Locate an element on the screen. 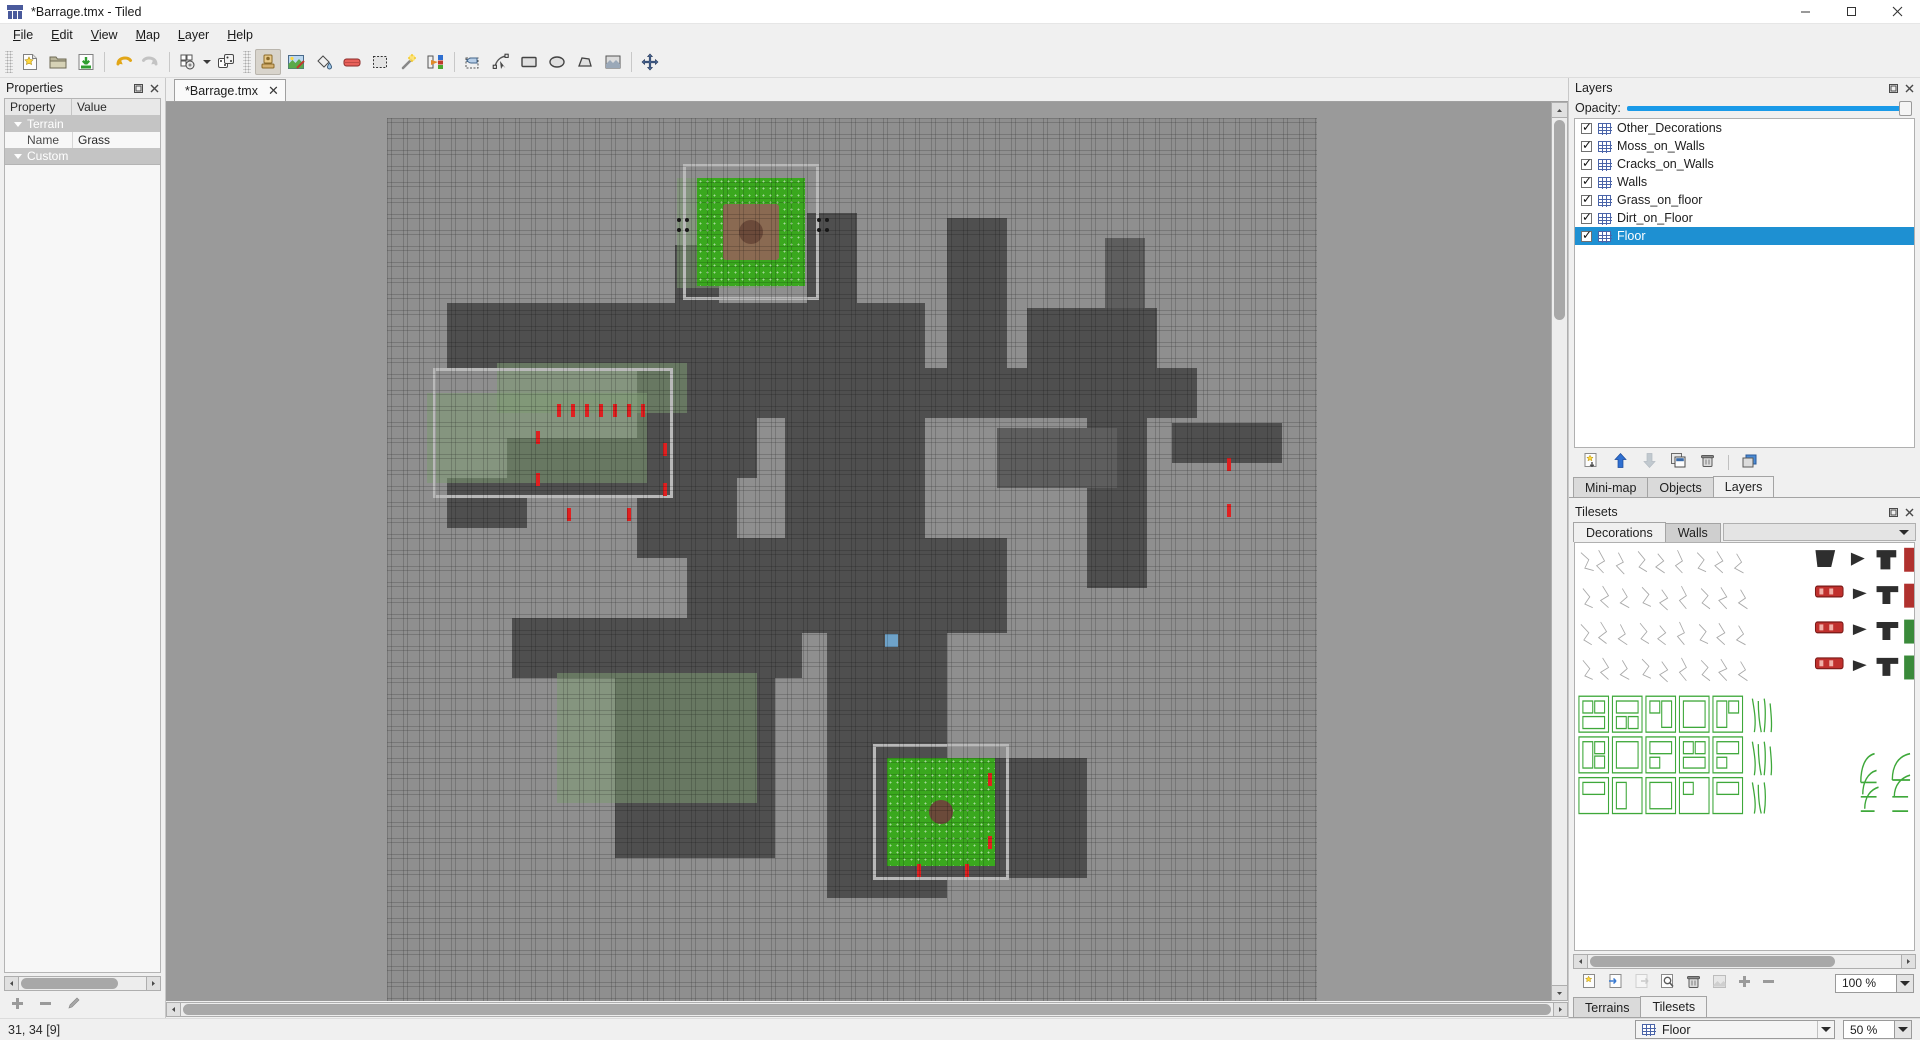 Image resolution: width=1920 pixels, height=1040 pixels. opacity-slider-knob is located at coordinates (1905, 108).